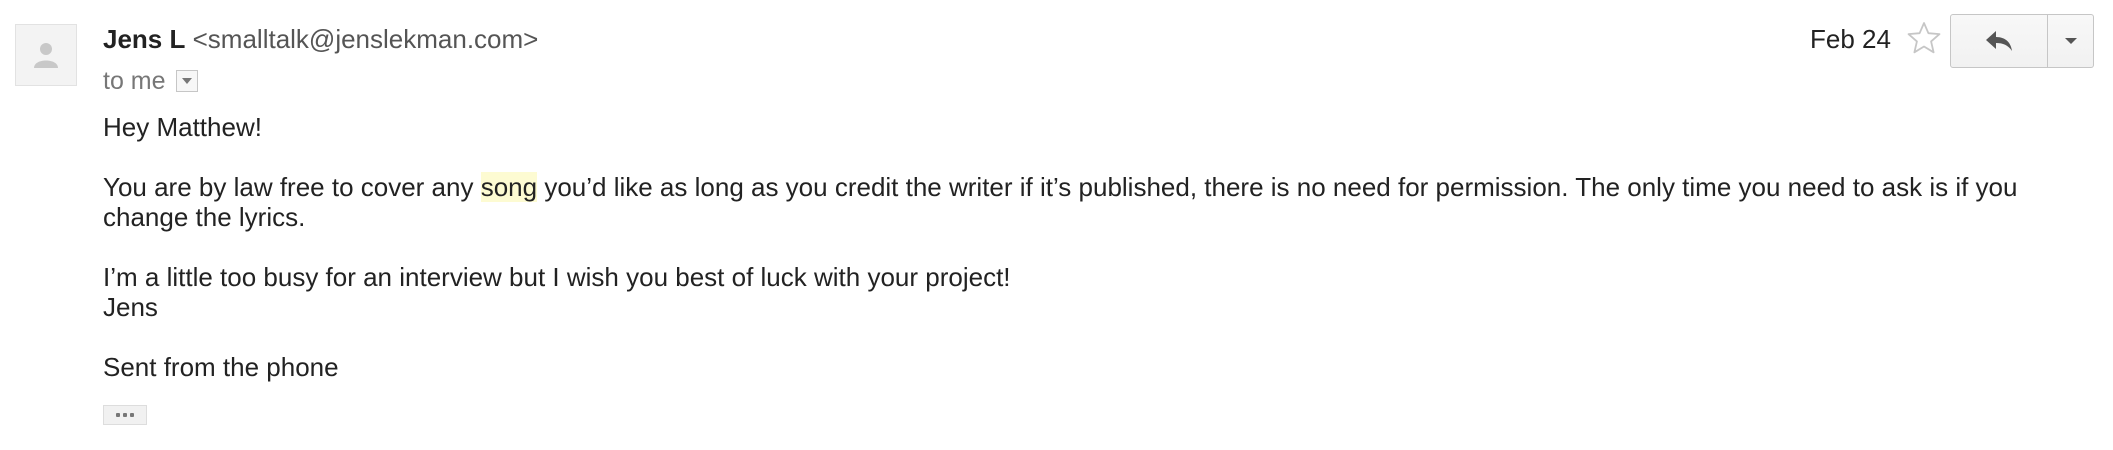  I want to click on signature: Jens, so click(130, 307).